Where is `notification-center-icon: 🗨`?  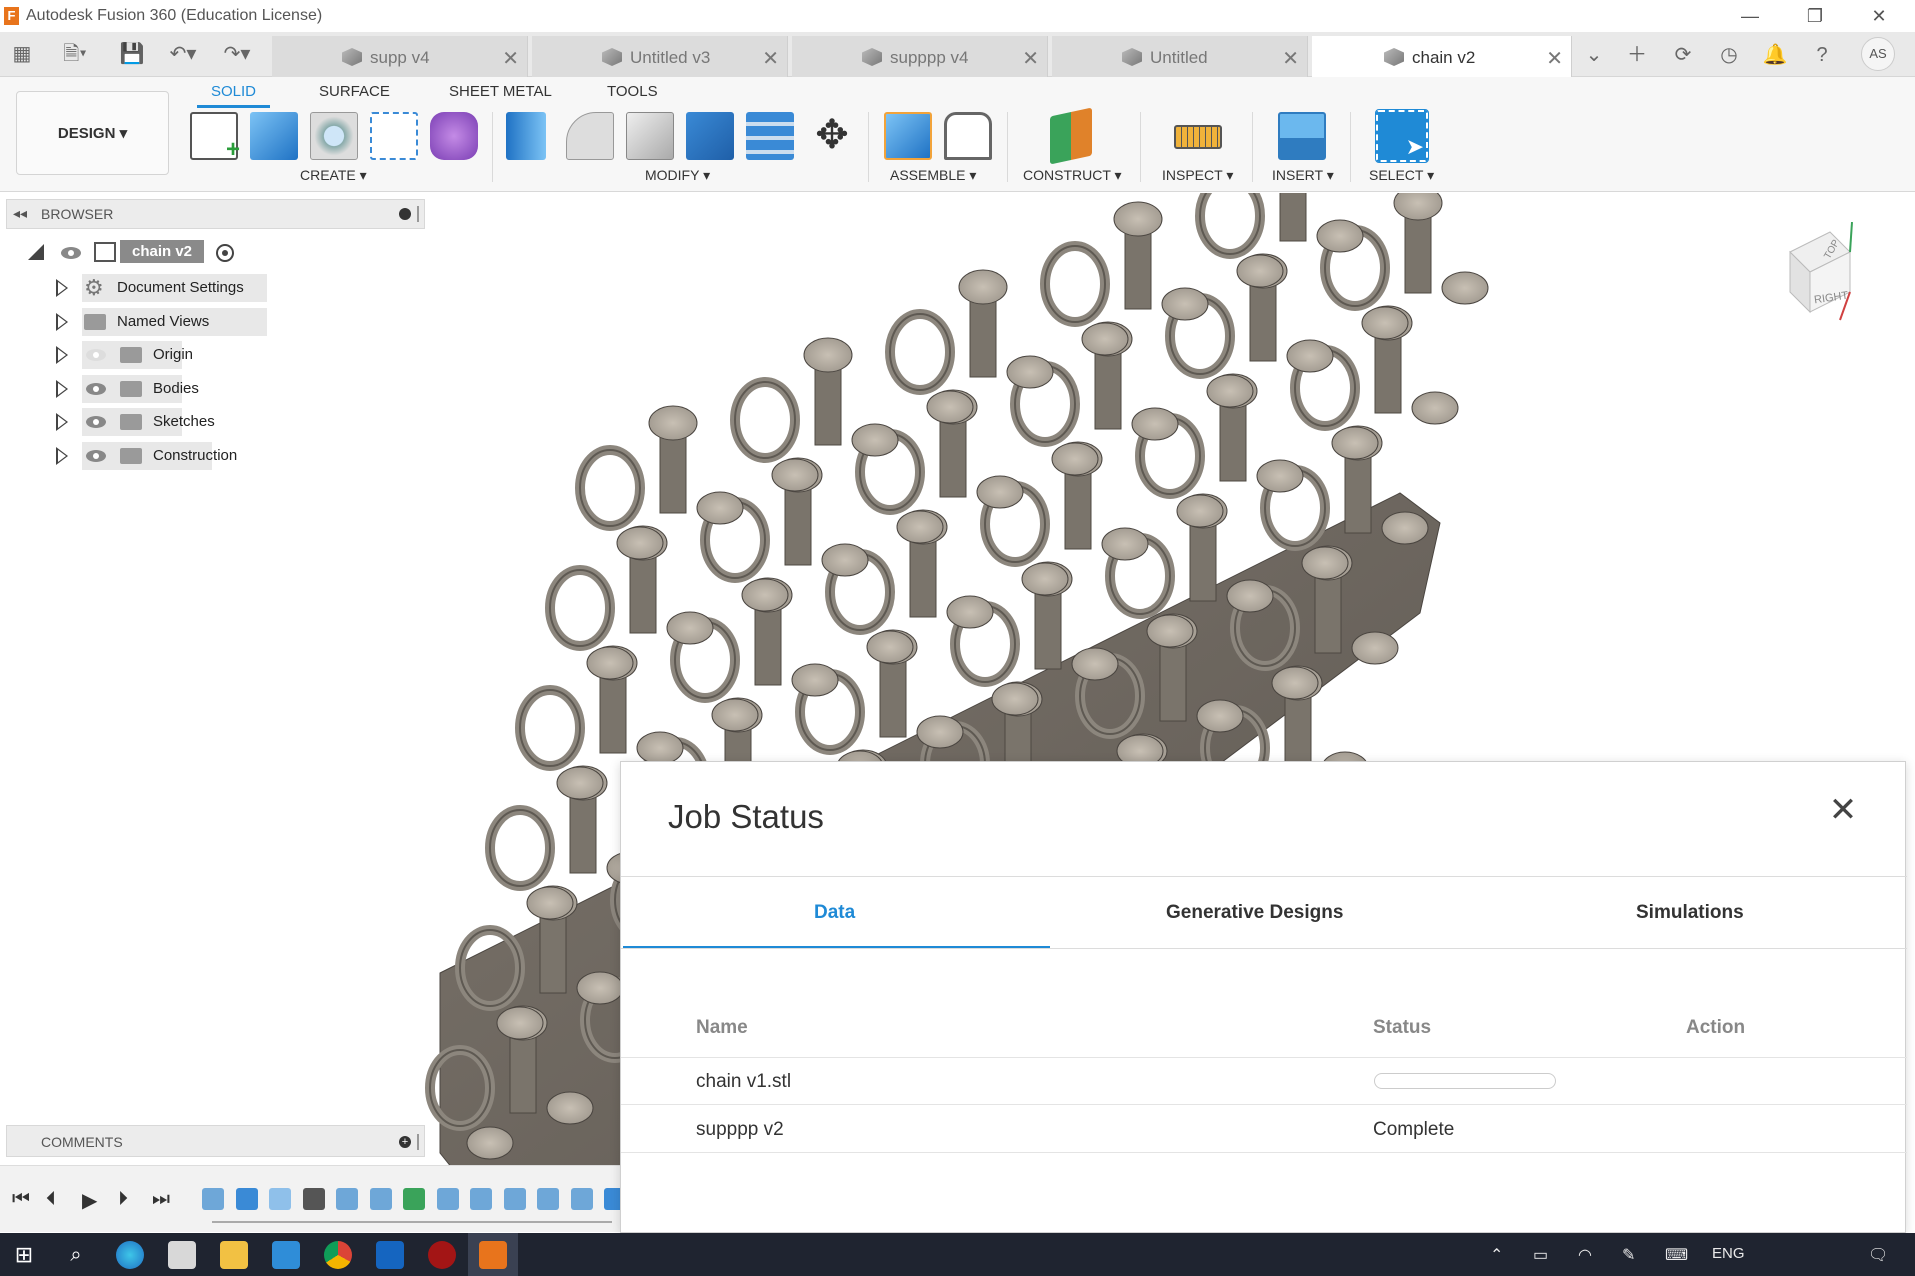 notification-center-icon: 🗨 is located at coordinates (1878, 1255).